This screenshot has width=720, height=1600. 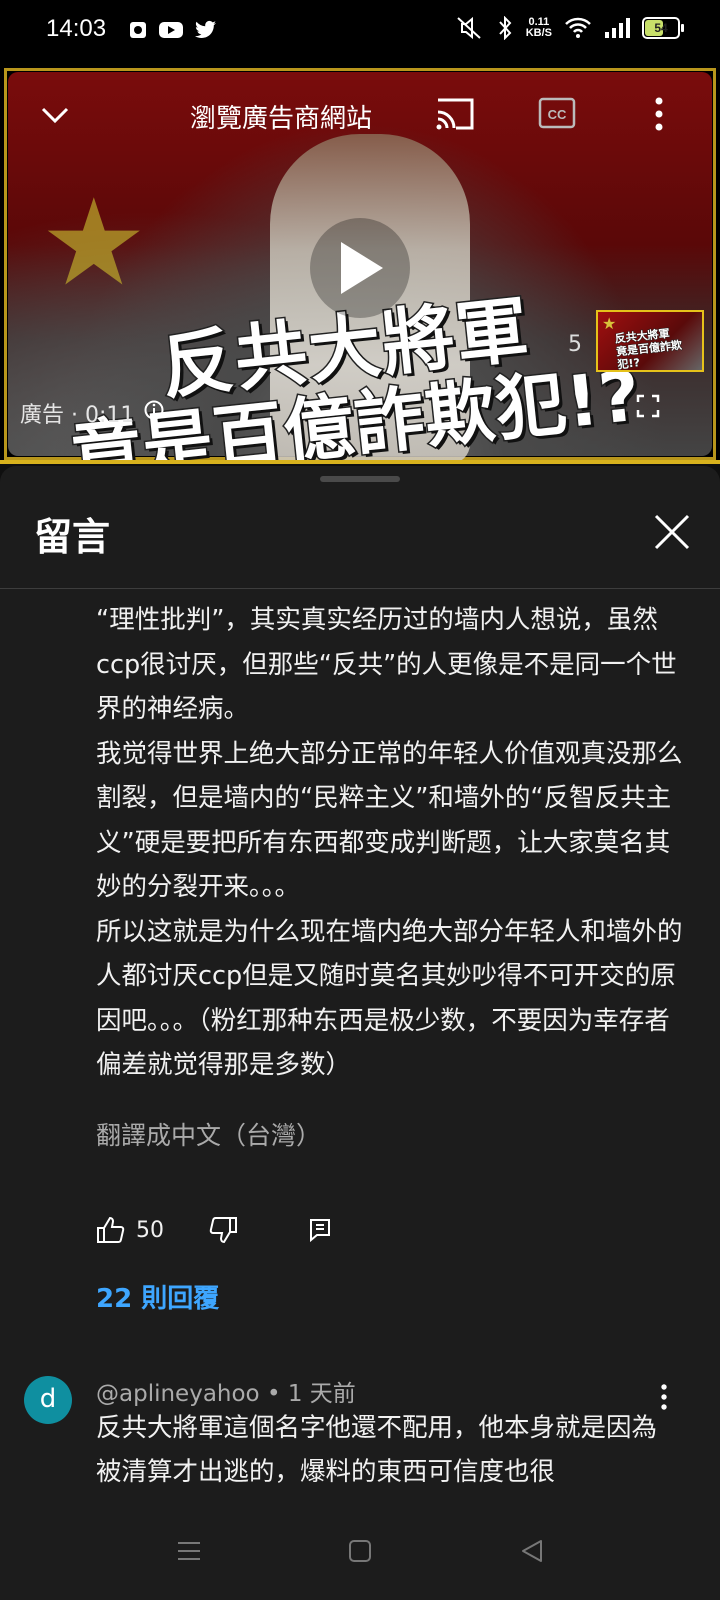 I want to click on dislike-icon, so click(x=223, y=1230).